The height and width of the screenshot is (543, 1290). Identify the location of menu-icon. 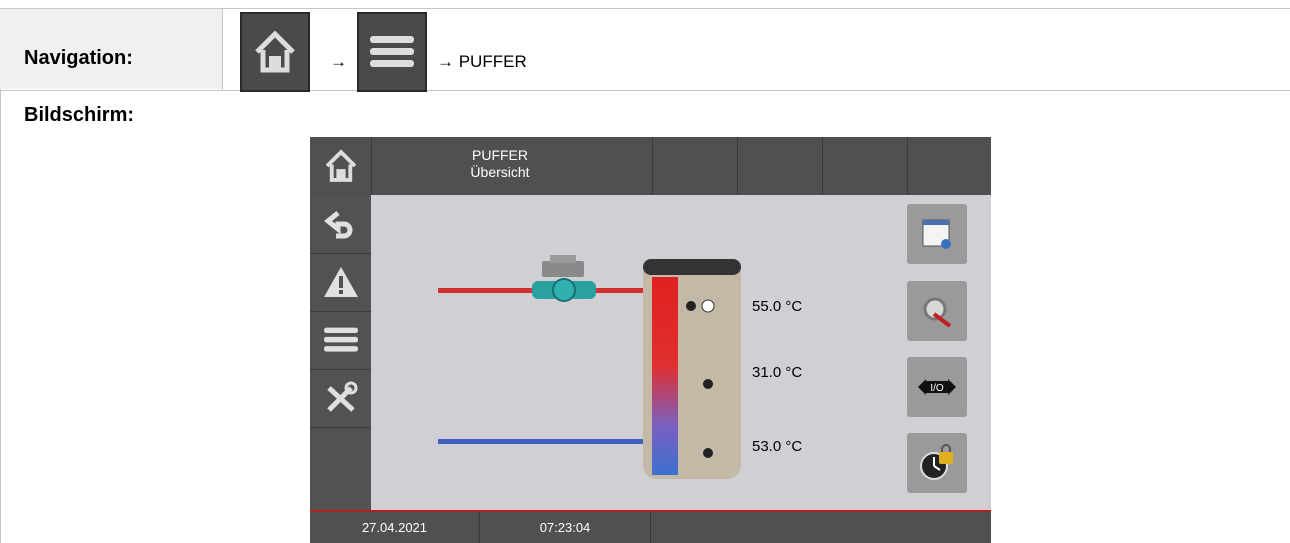
(392, 51).